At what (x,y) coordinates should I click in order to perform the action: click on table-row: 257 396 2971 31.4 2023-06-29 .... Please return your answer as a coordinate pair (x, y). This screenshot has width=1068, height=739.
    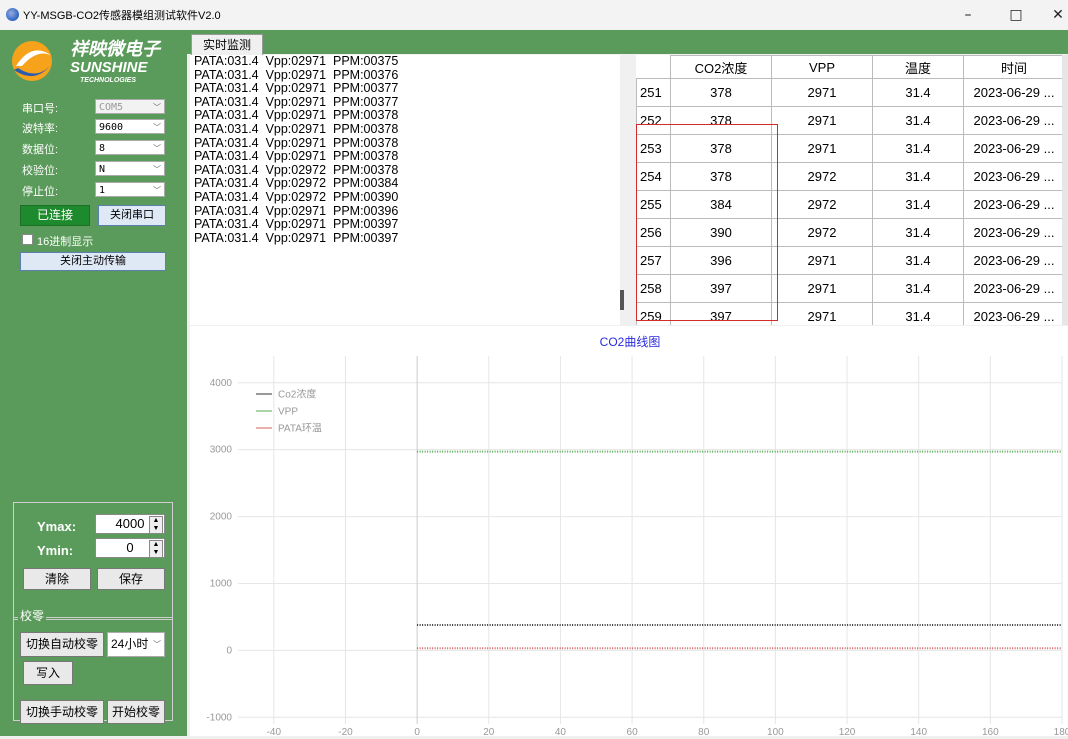
    Looking at the image, I should click on (850, 260).